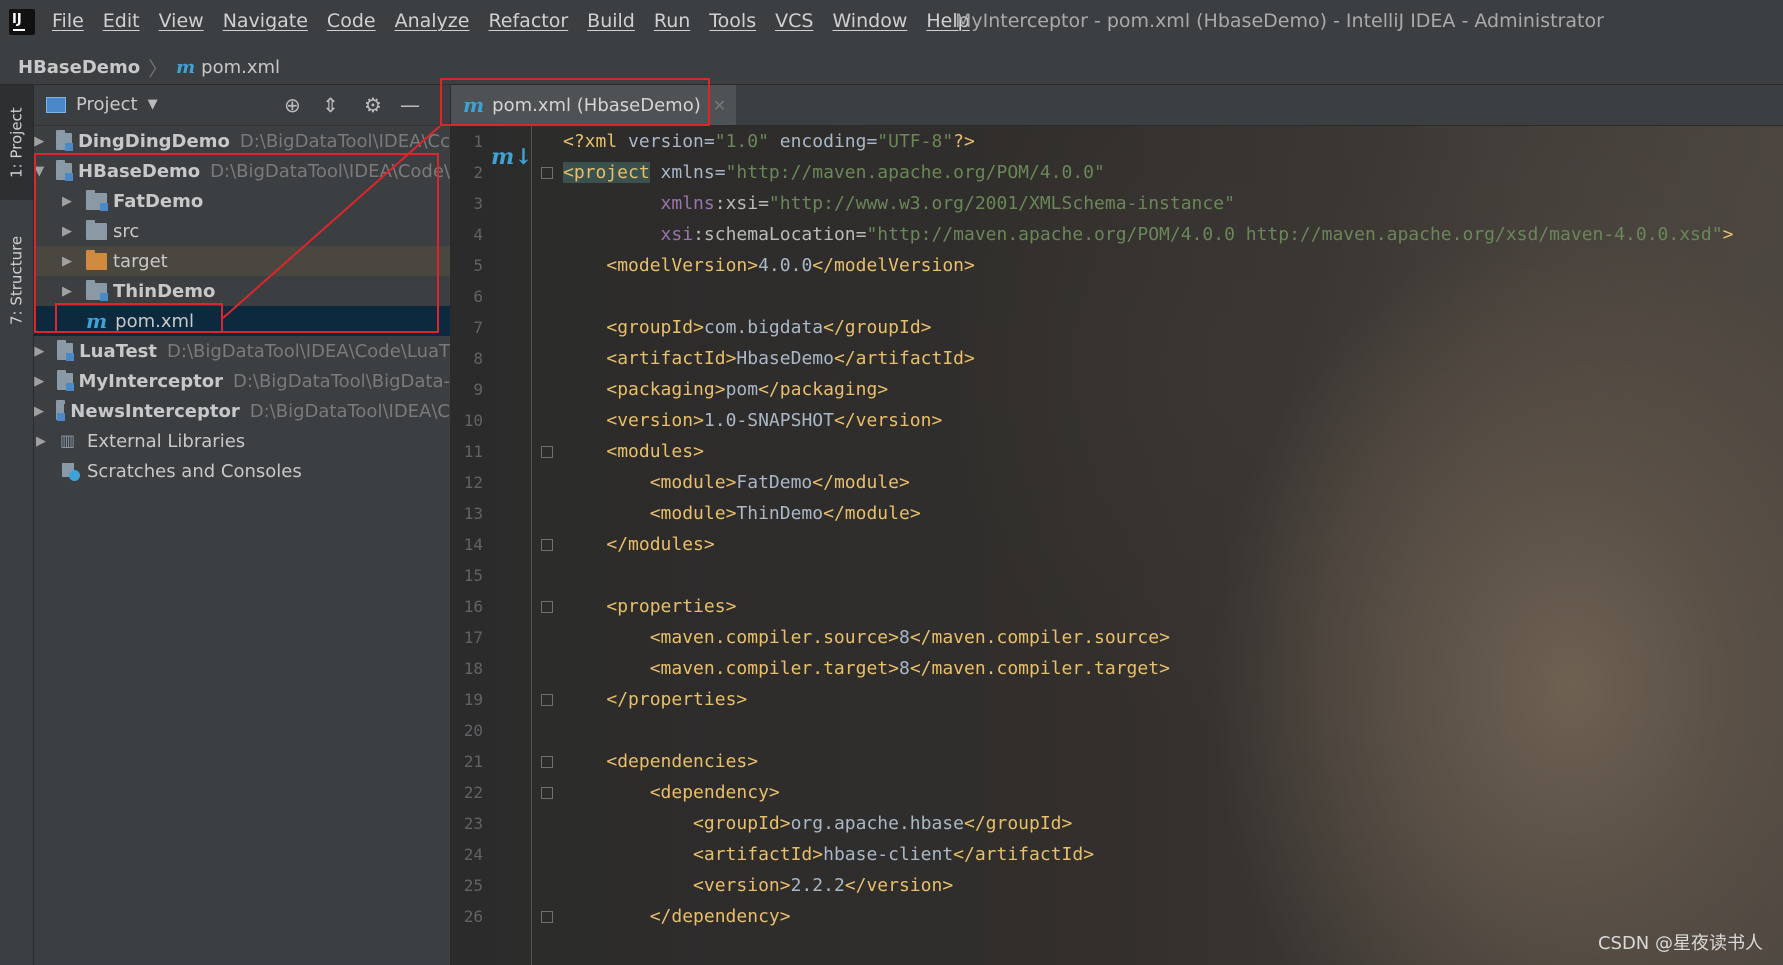  What do you see at coordinates (68, 21) in the screenshot?
I see `menu-file: File` at bounding box center [68, 21].